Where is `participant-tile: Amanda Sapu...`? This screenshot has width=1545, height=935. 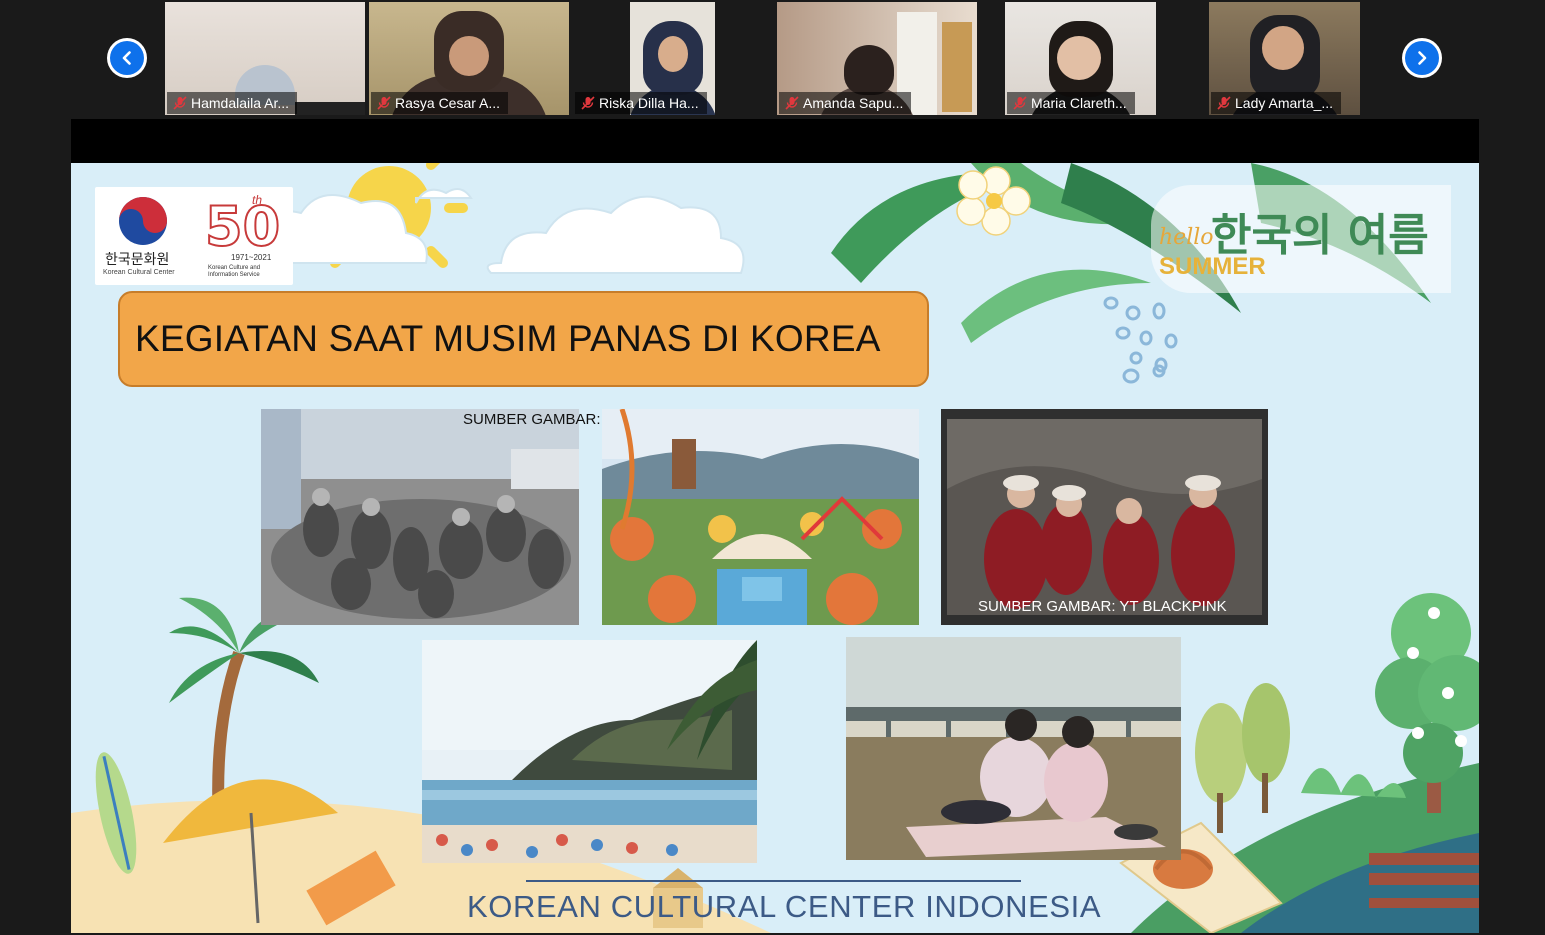
participant-tile: Amanda Sapu... is located at coordinates (877, 58).